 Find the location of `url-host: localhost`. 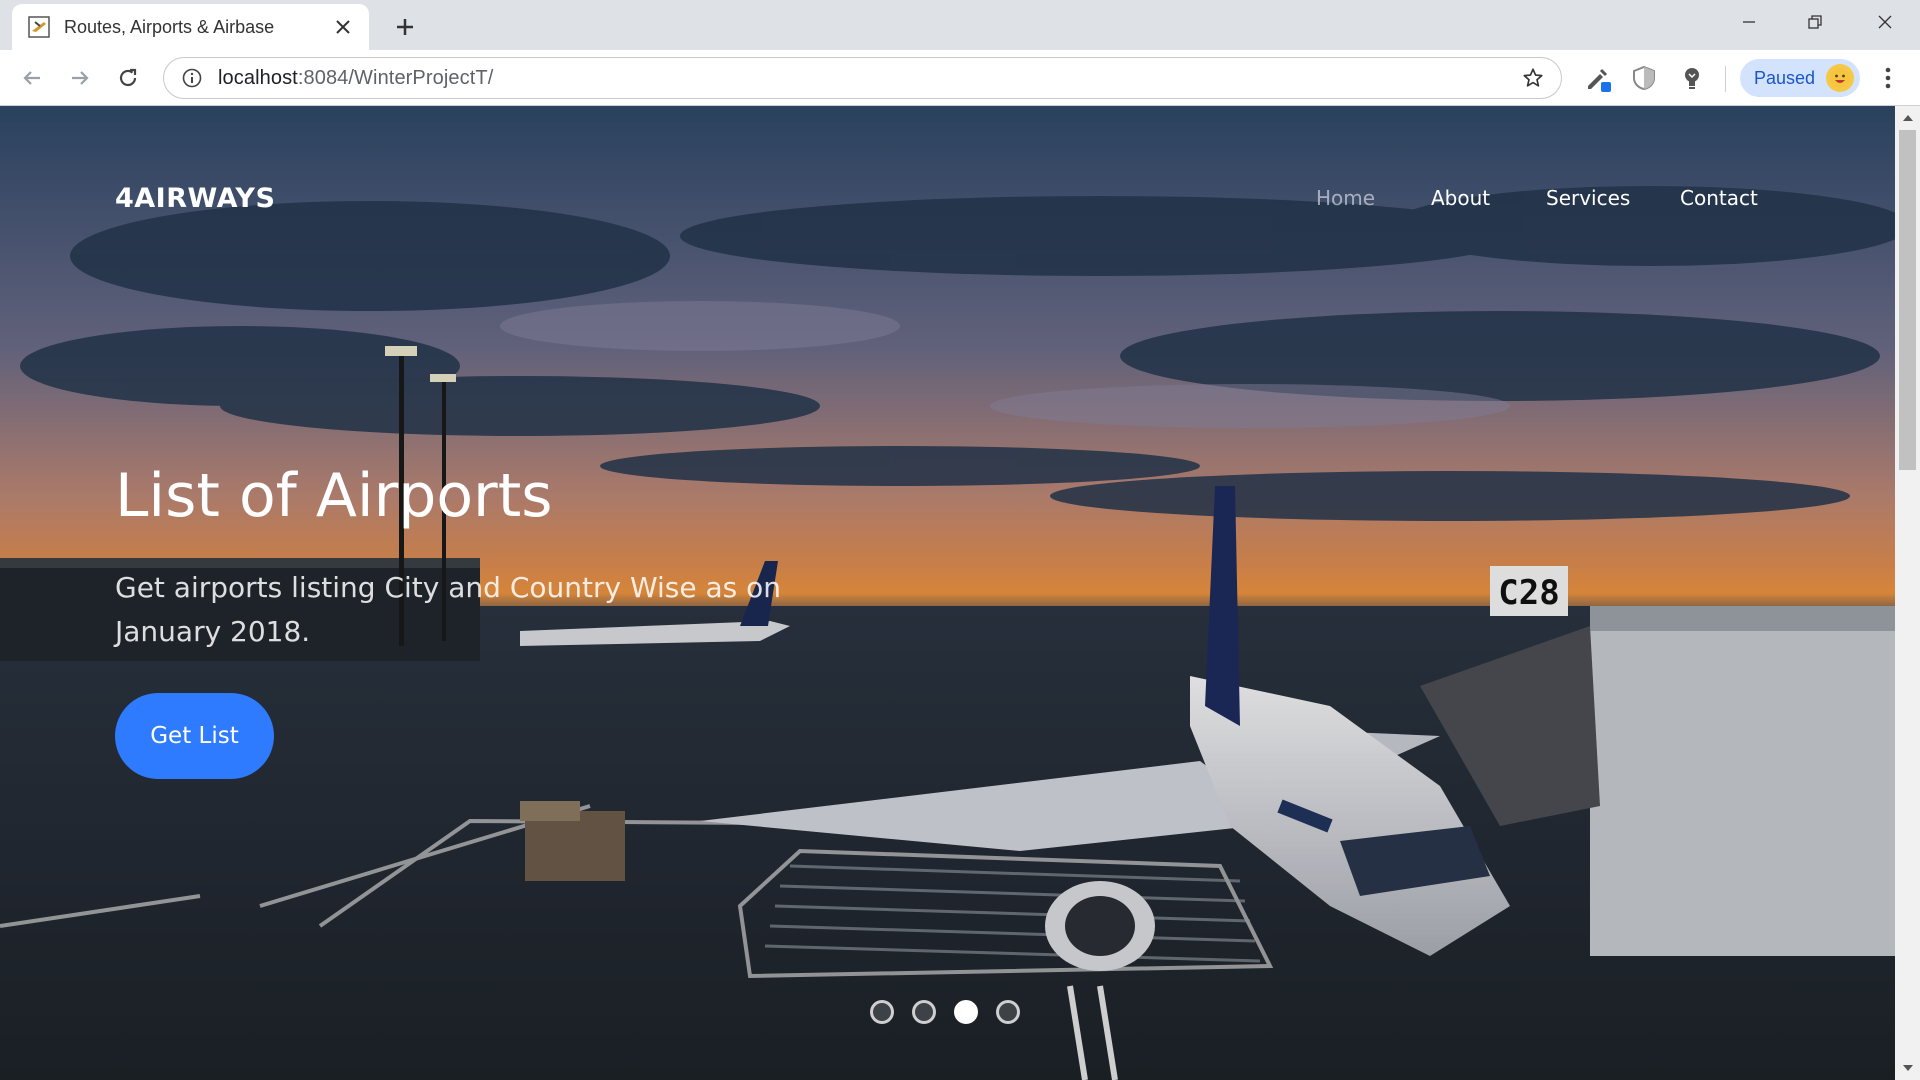

url-host: localhost is located at coordinates (258, 77).